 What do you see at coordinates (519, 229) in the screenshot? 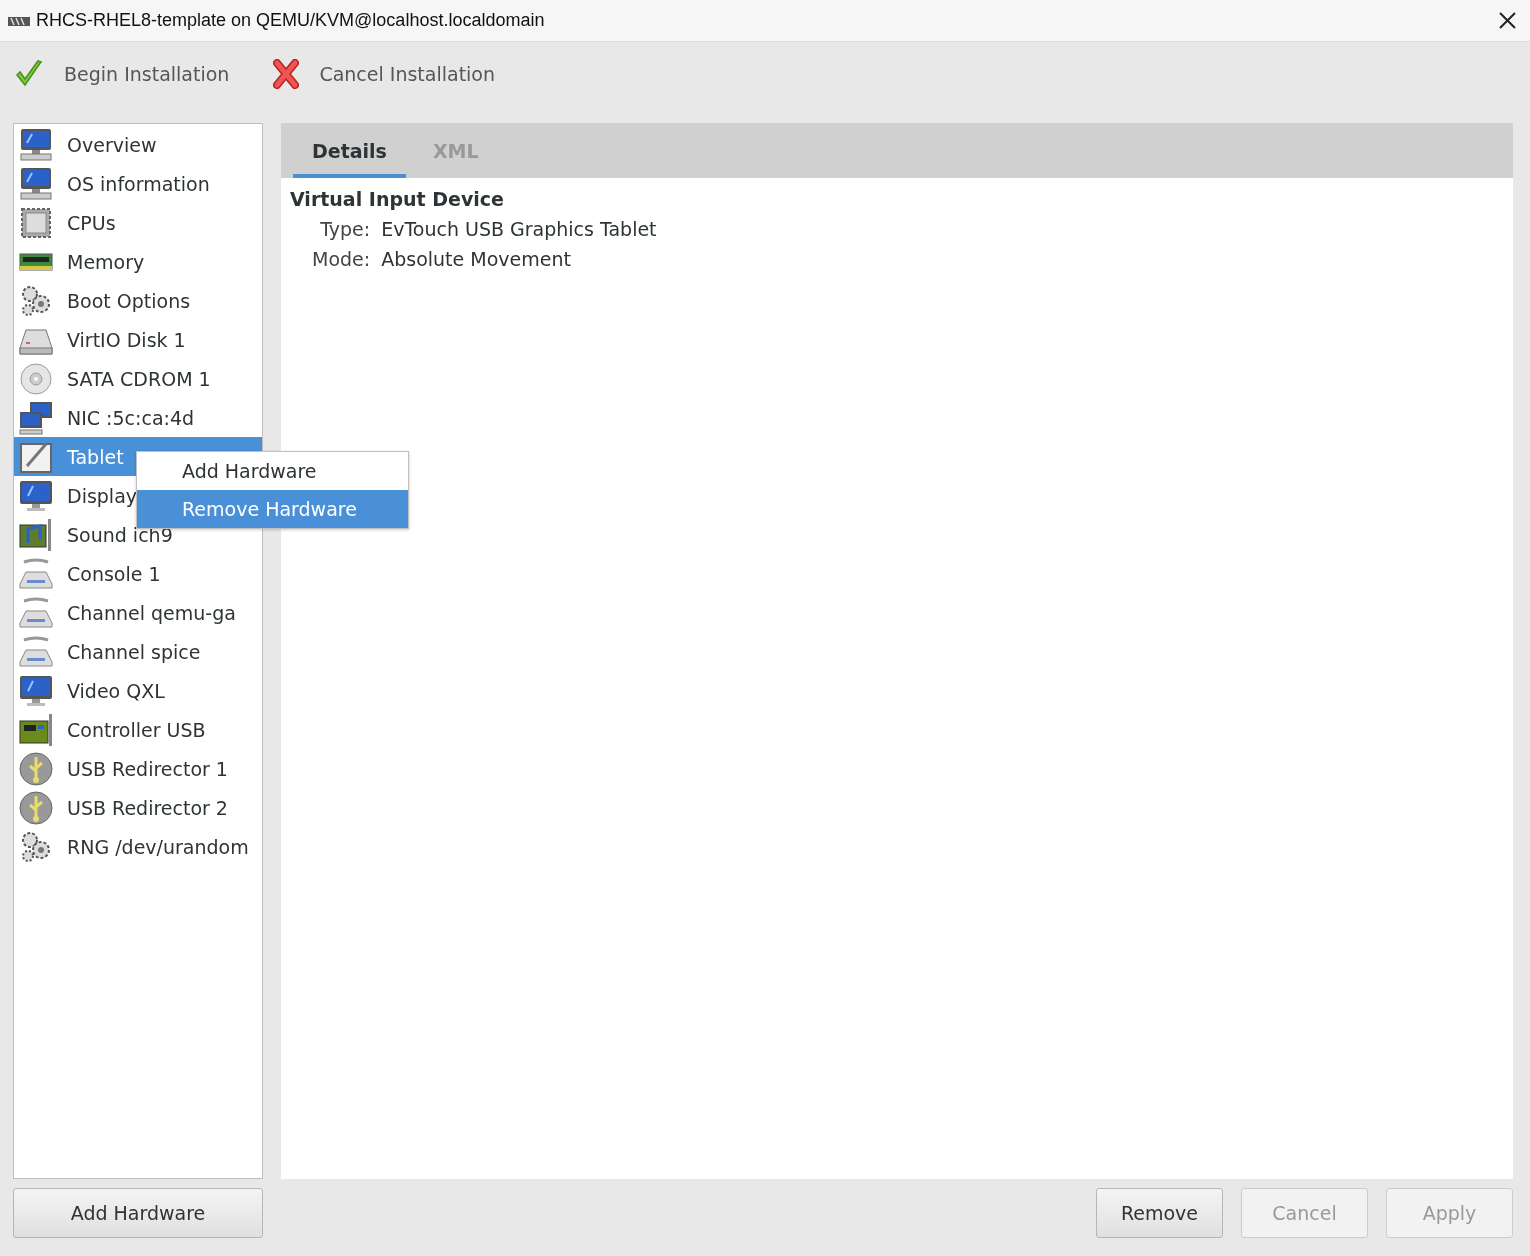
I see `field-value: EvTouch USB Graphics Tablet` at bounding box center [519, 229].